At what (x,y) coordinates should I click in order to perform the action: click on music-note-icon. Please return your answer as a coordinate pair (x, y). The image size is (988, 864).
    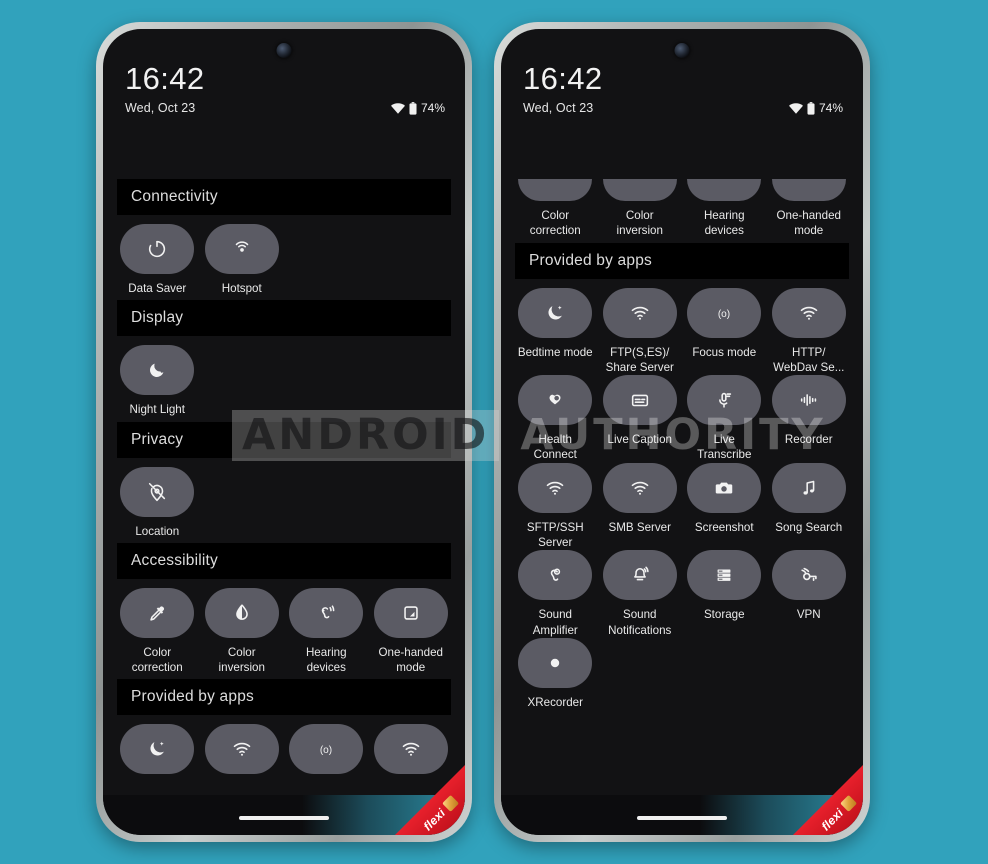
    Looking at the image, I should click on (808, 487).